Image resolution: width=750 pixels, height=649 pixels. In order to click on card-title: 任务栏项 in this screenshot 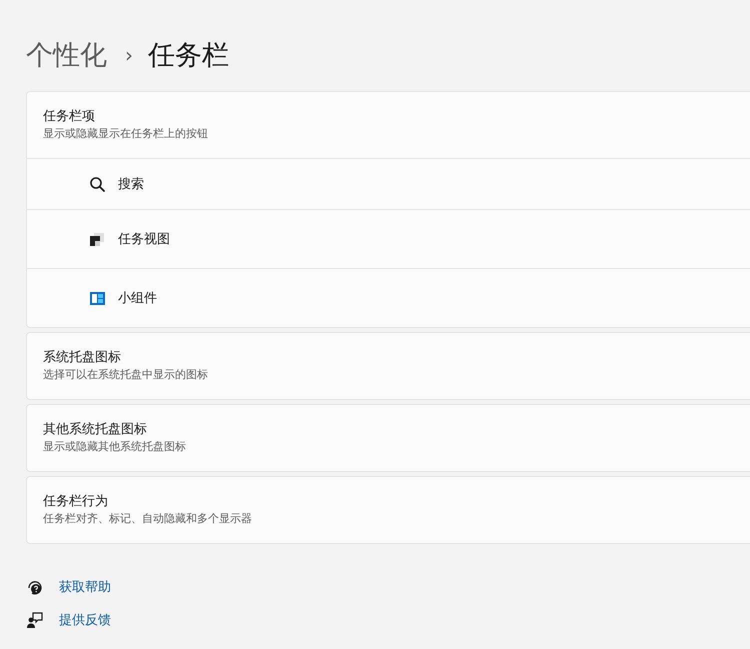, I will do `click(69, 117)`.